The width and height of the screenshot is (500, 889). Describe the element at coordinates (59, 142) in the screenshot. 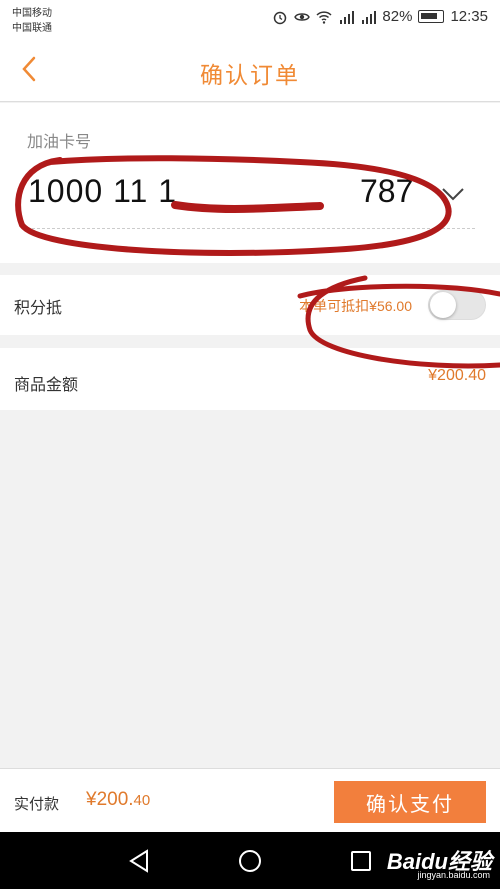

I see `card-label: 加油卡号` at that location.